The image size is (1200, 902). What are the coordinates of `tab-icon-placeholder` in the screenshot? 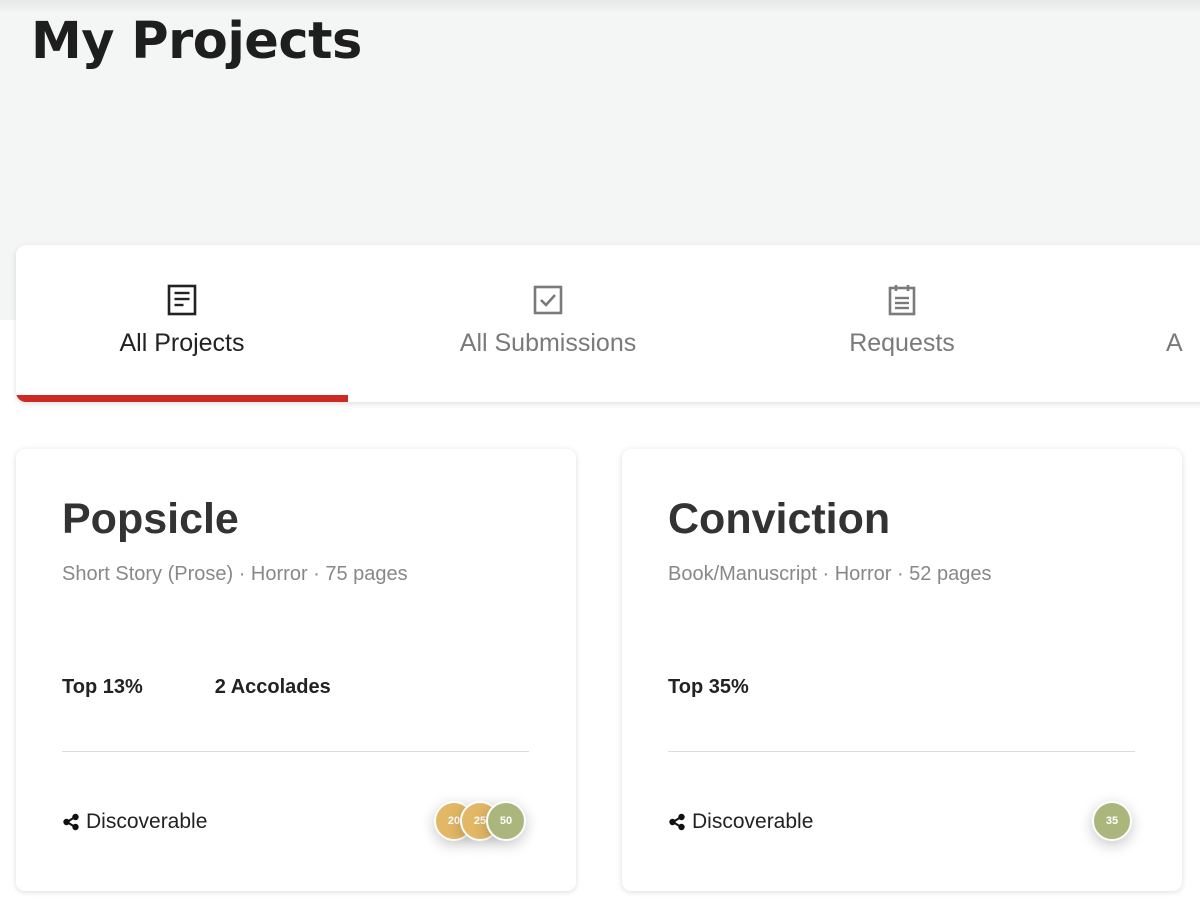 It's located at (1183, 300).